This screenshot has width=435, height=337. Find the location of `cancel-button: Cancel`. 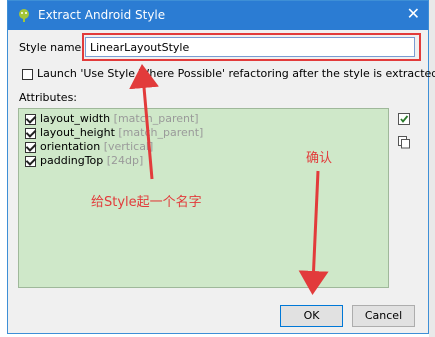

cancel-button: Cancel is located at coordinates (383, 316).